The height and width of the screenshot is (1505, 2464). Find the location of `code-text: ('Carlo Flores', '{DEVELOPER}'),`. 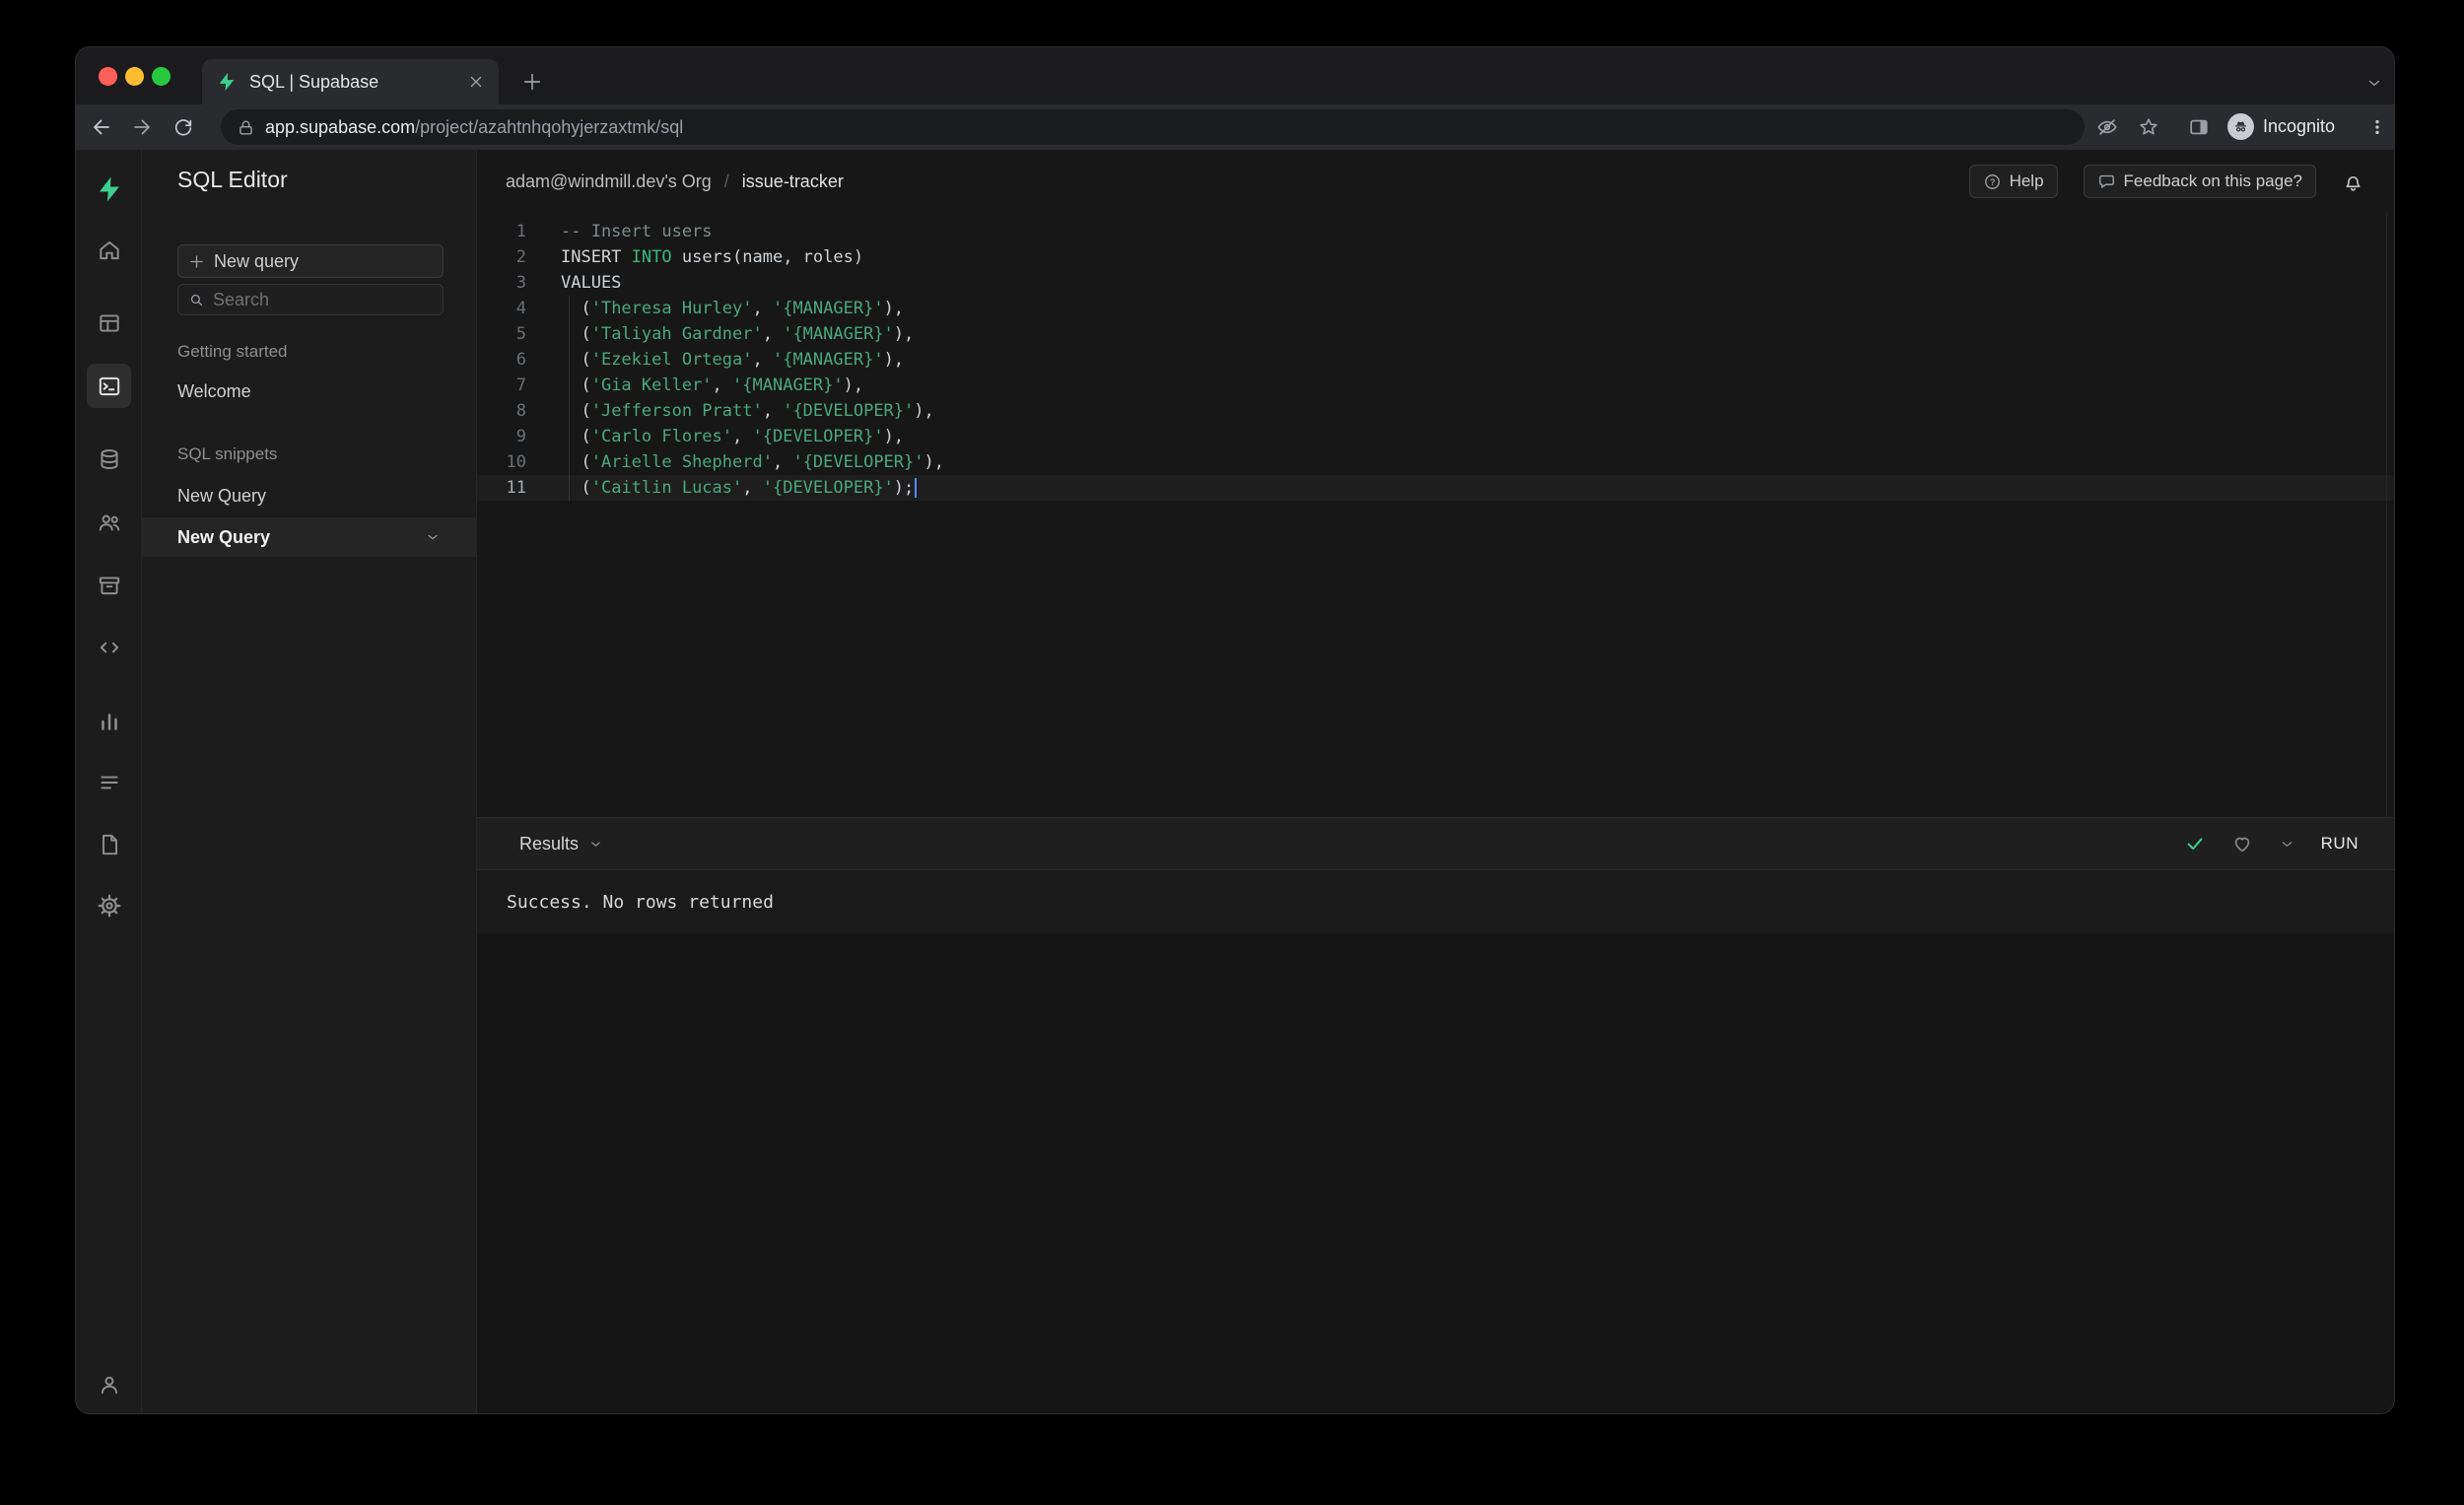

code-text: ('Carlo Flores', '{DEVELOPER}'), is located at coordinates (733, 436).